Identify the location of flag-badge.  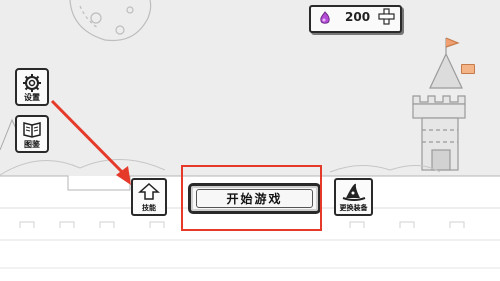
(468, 69).